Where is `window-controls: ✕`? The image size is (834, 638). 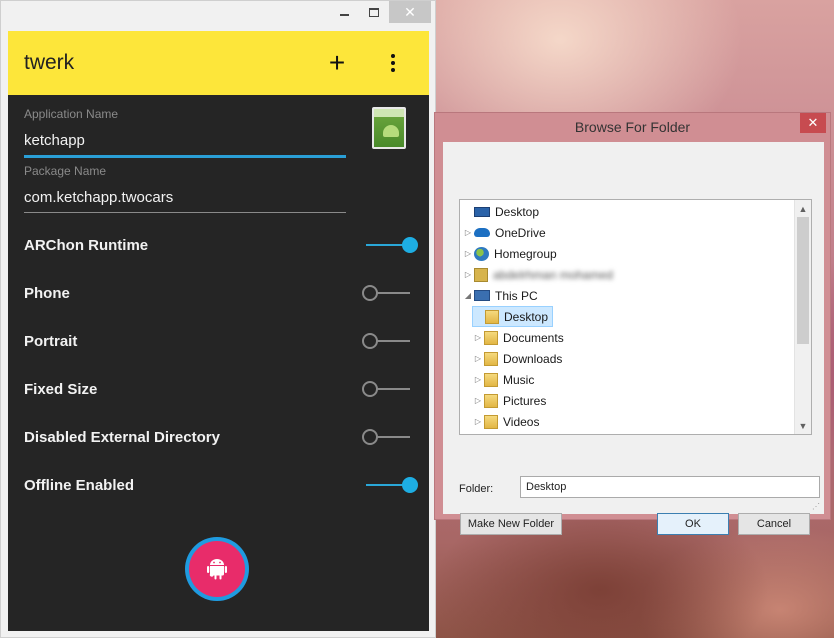 window-controls: ✕ is located at coordinates (380, 14).